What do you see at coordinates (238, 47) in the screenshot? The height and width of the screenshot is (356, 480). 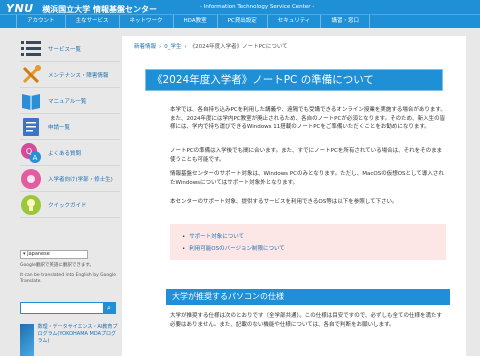 I see `breadcrumb-current: 《2024年度入学者》ノートPCについて` at bounding box center [238, 47].